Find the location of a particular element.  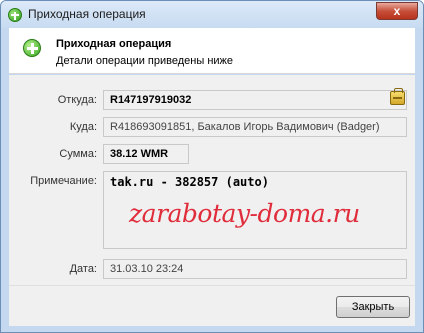

from-field: R147197919032 is located at coordinates (255, 100).